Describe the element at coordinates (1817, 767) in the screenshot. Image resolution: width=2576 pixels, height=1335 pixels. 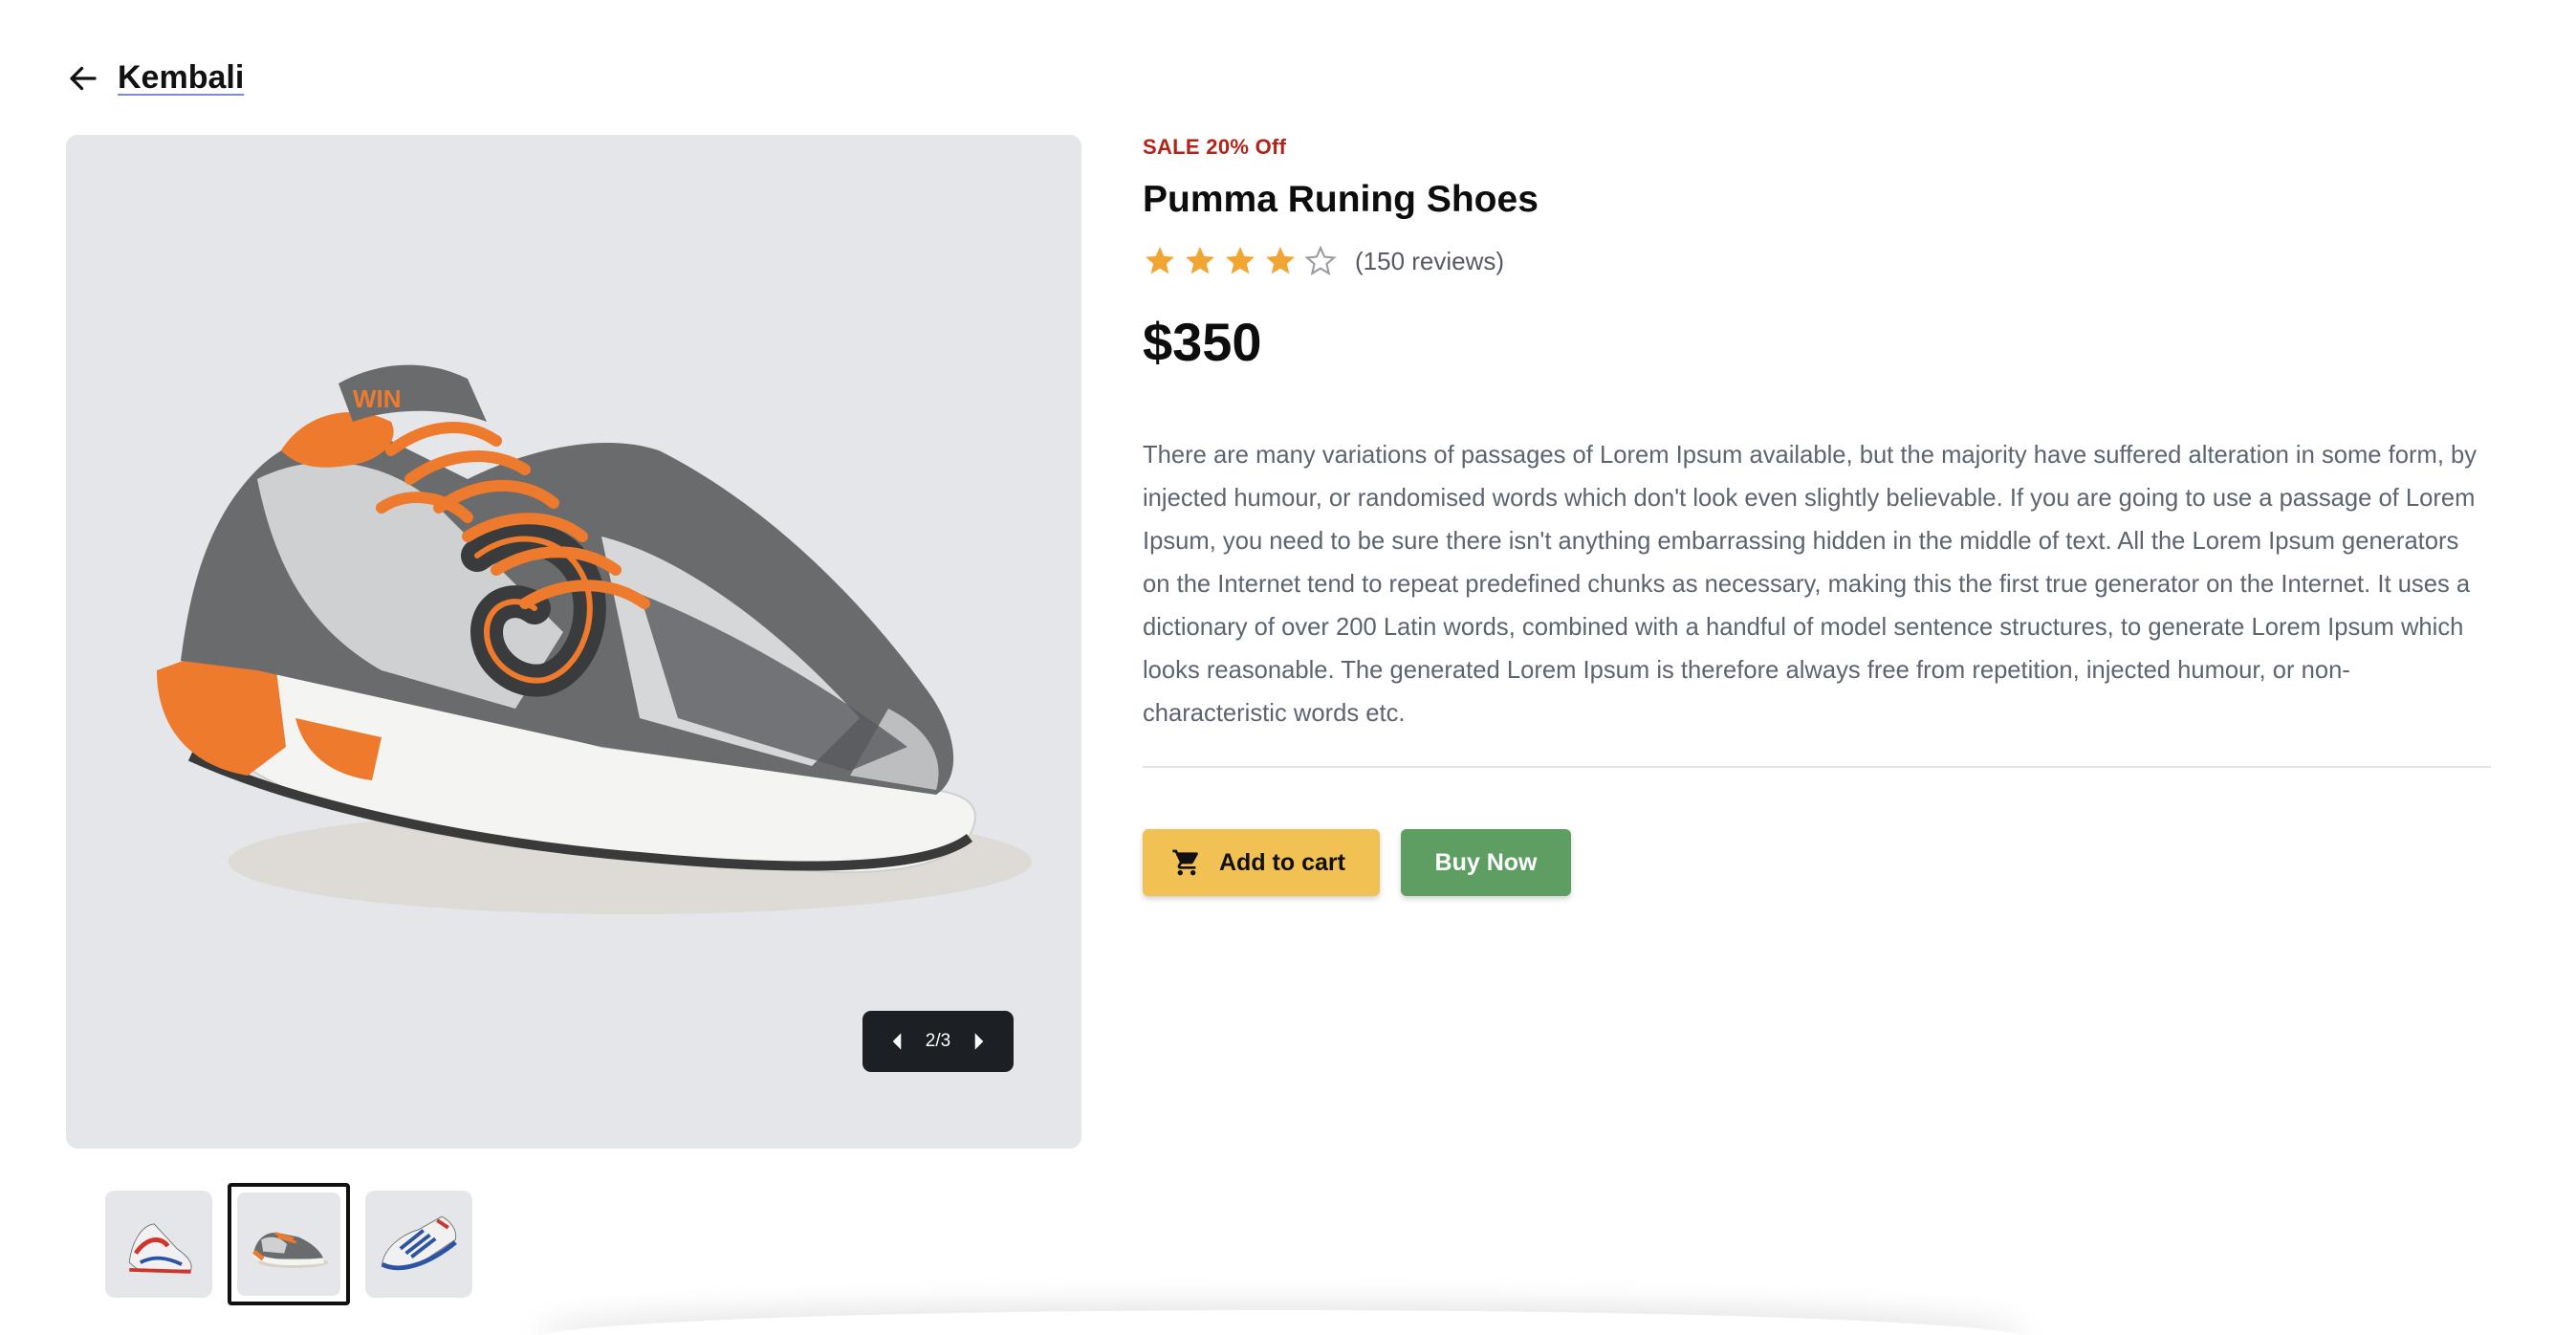
I see `divider` at that location.